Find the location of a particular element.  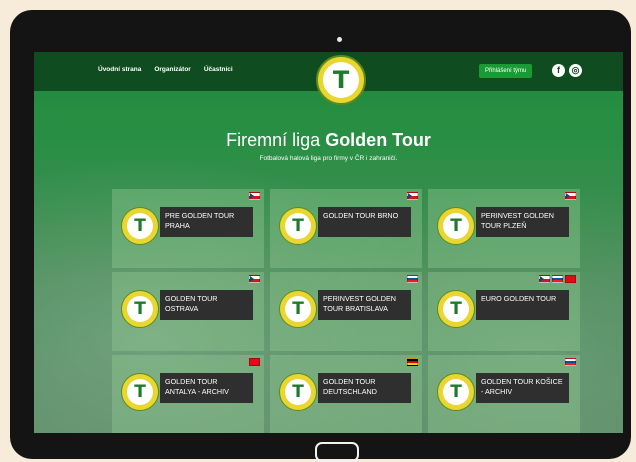

golden-tour-logo: T is located at coordinates (341, 80).